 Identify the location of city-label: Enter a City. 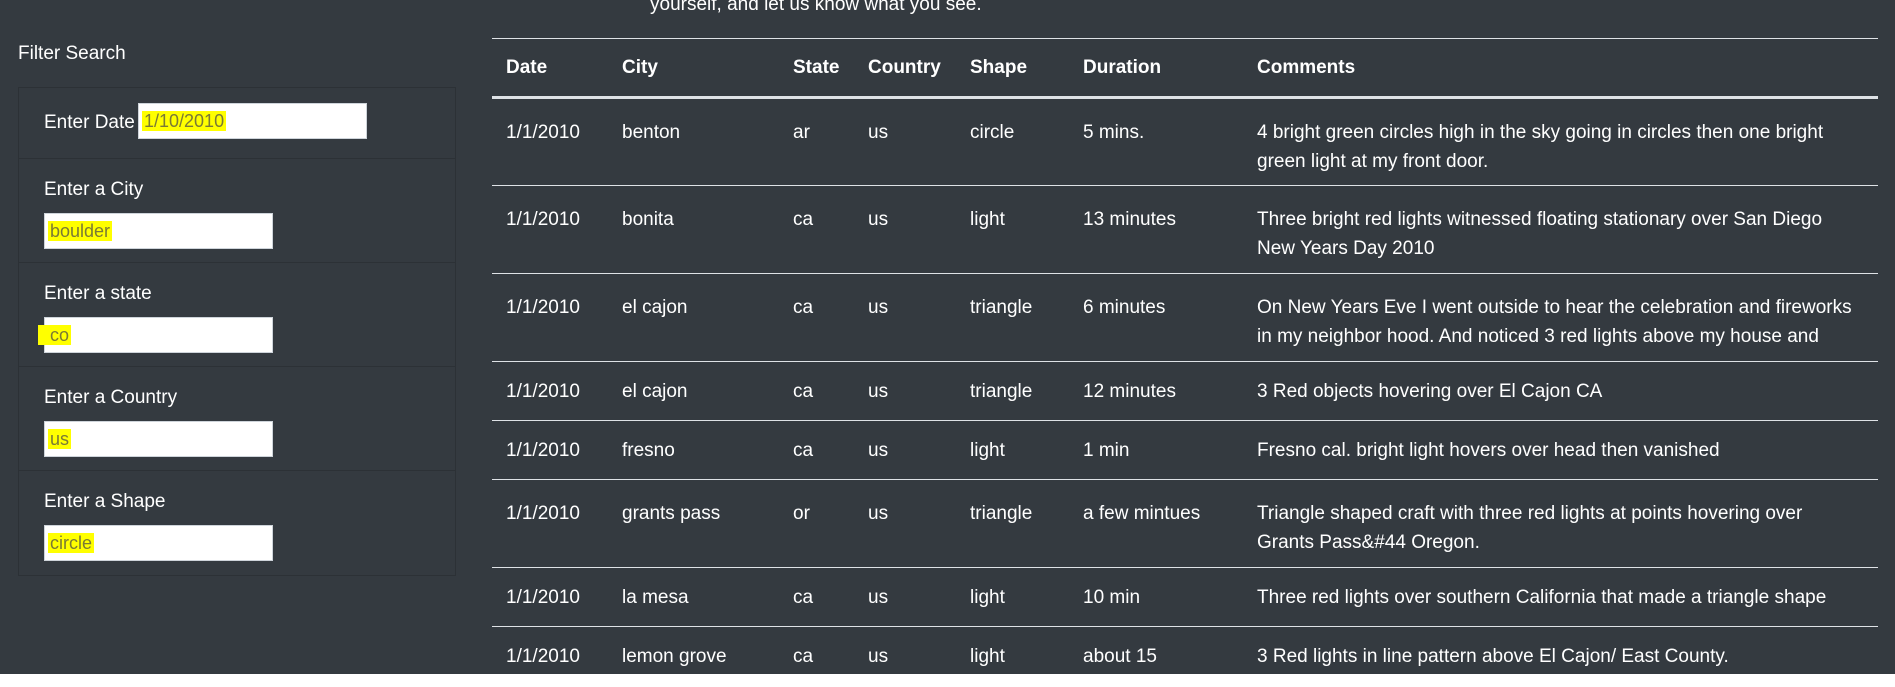
(94, 189).